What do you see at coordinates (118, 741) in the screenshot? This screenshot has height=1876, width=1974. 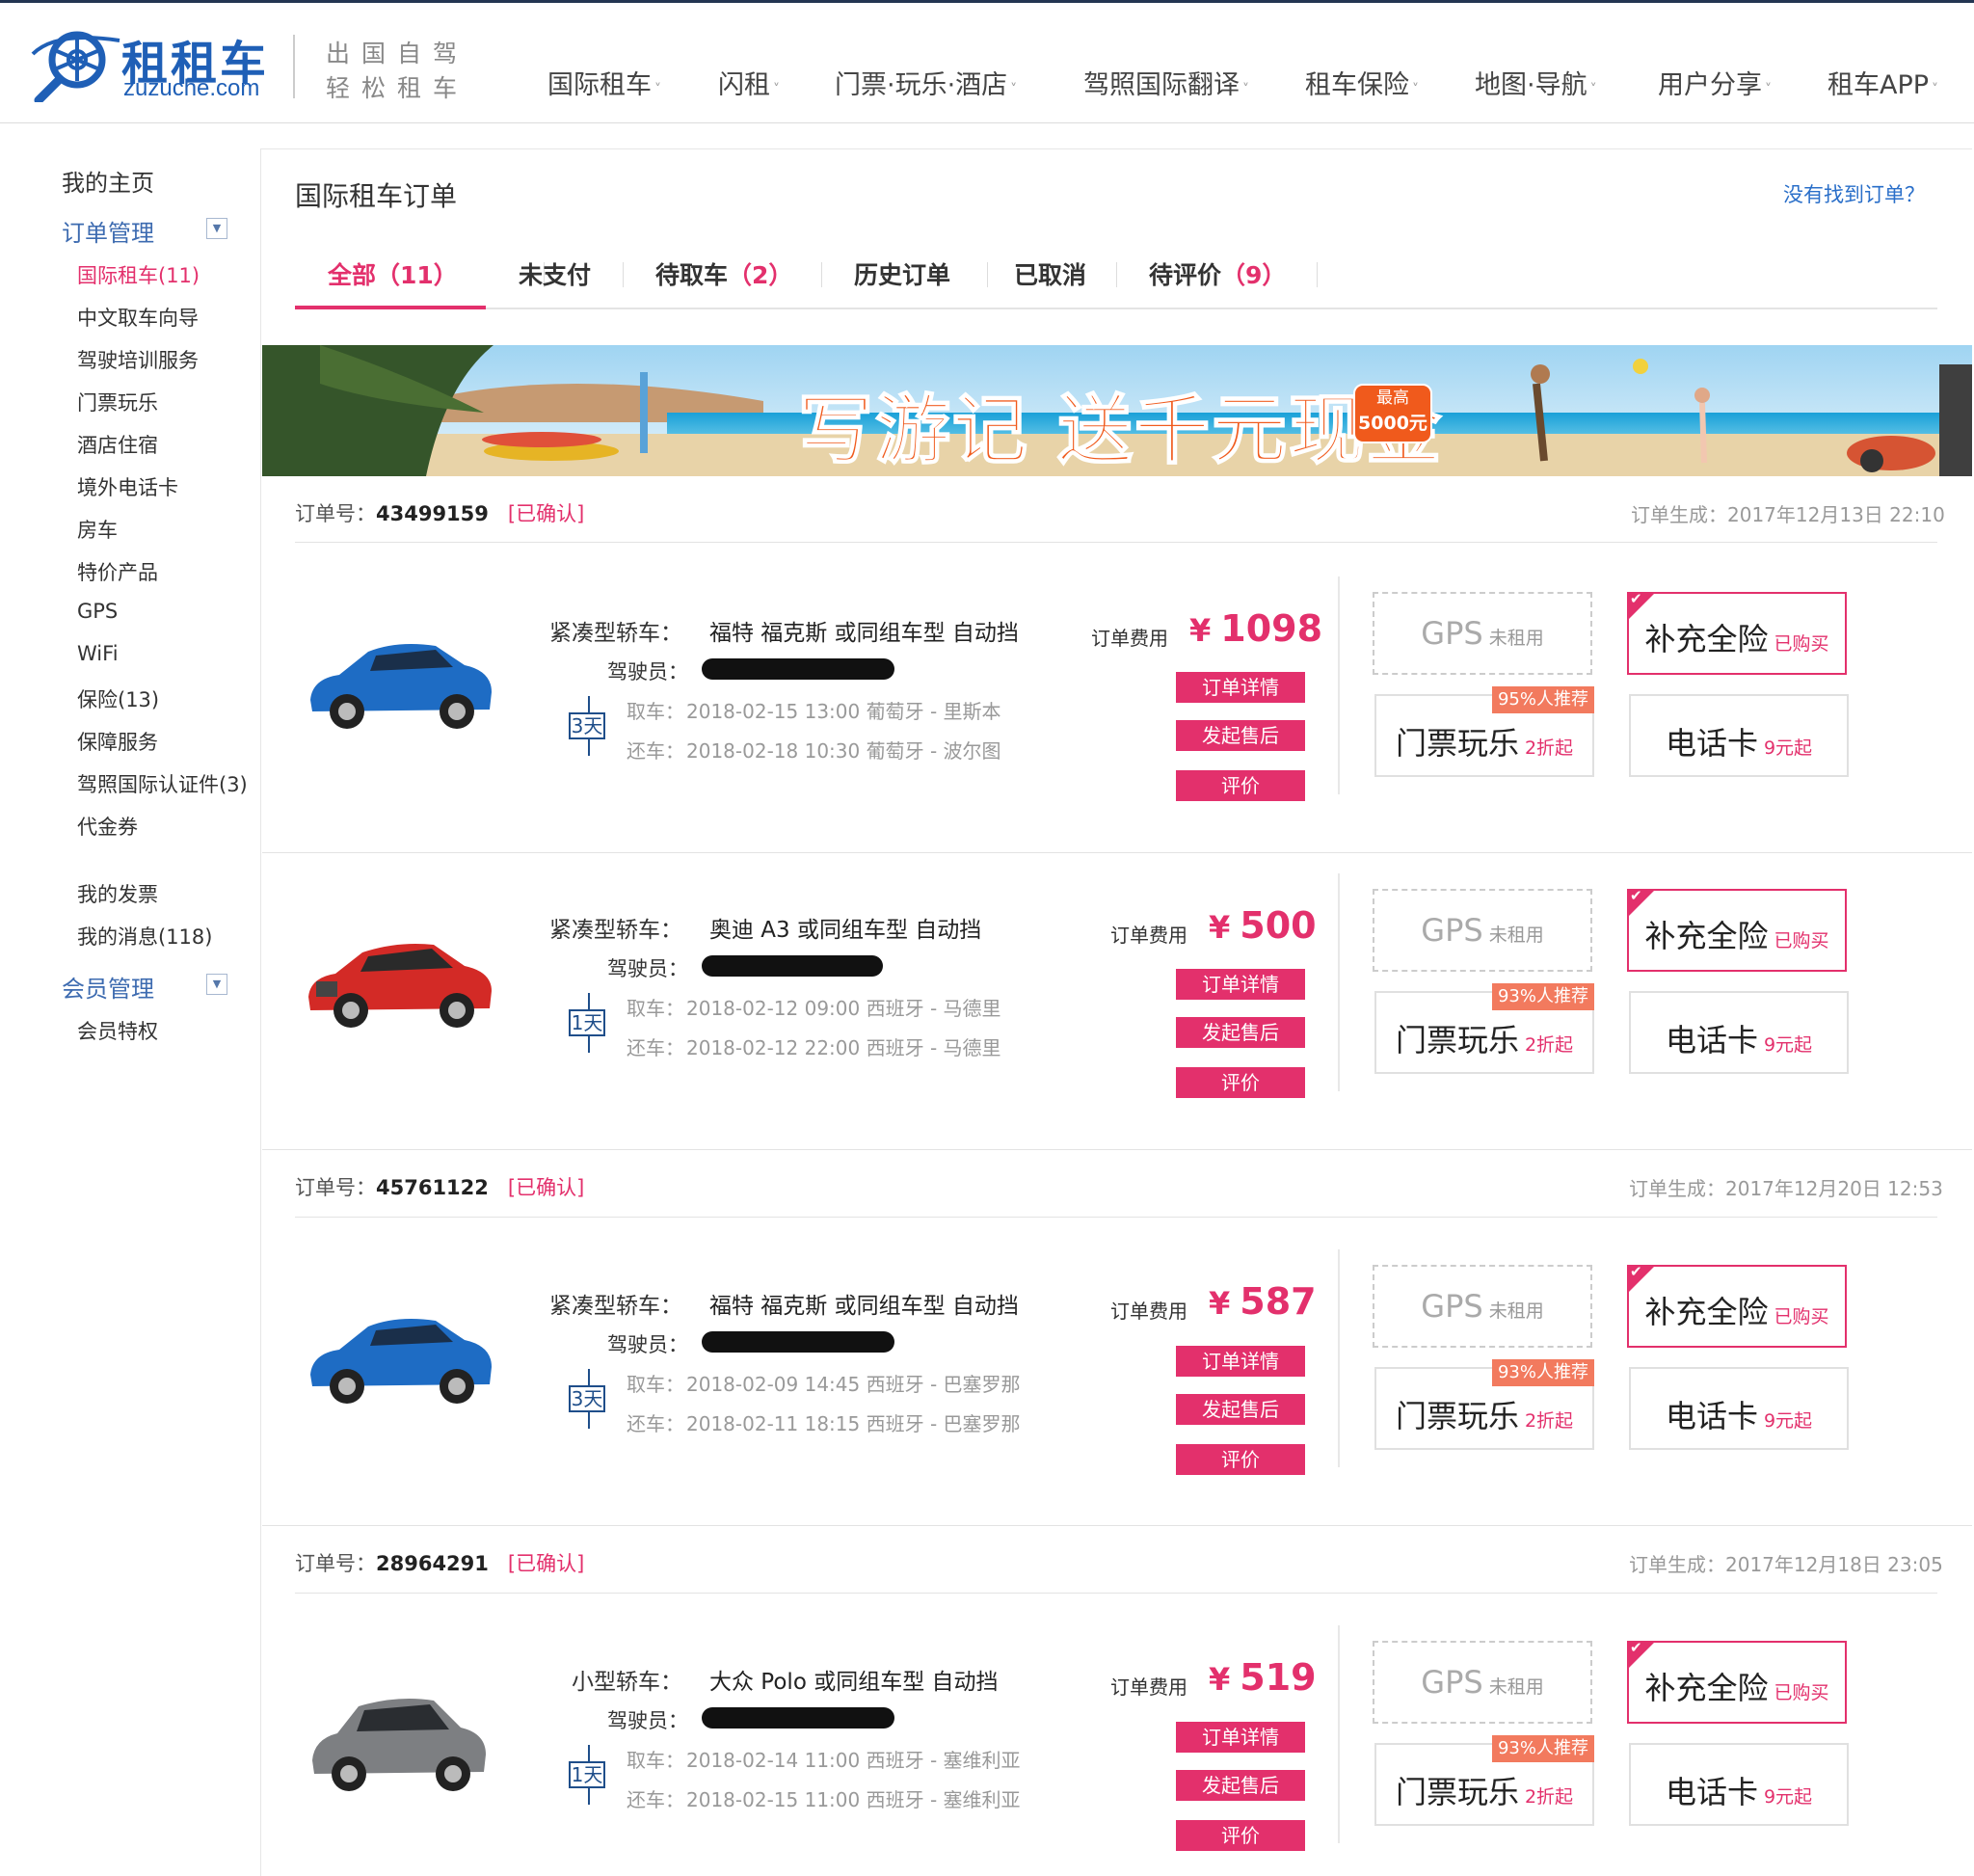 I see `sidebar-item-protection: 保障服务` at bounding box center [118, 741].